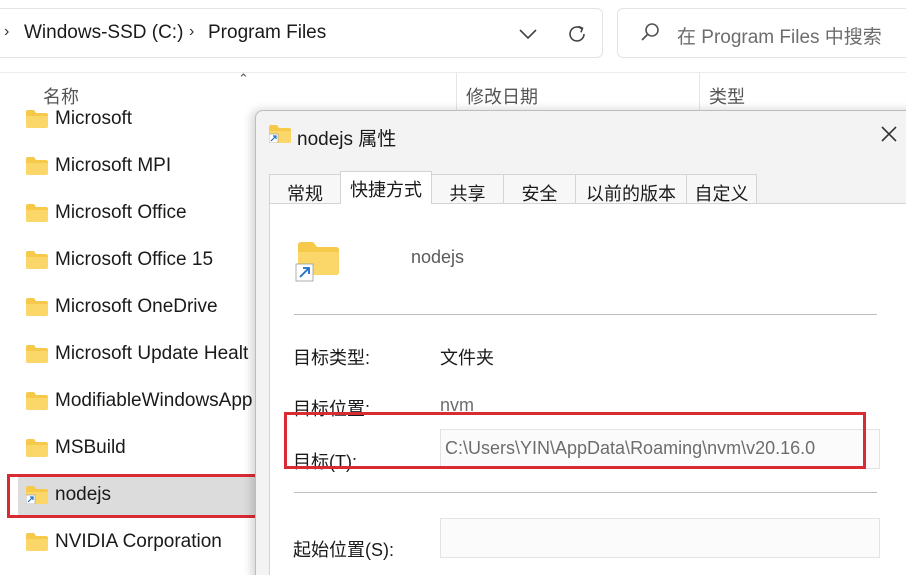 The height and width of the screenshot is (575, 906). I want to click on file-name: Microsoft MPI, so click(113, 165).